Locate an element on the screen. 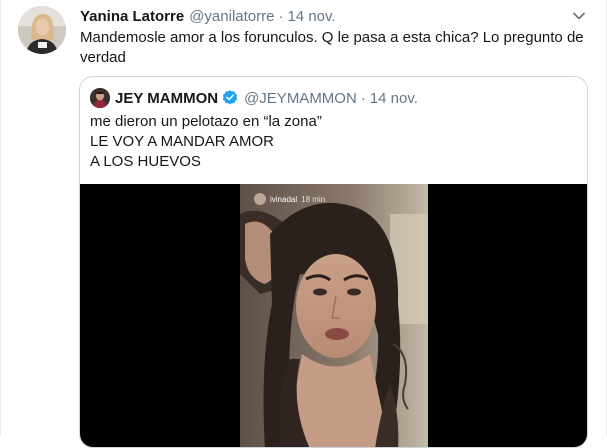 Image resolution: width=607 pixels, height=448 pixels. tweet-header: Yanina Latorre @yanilatorre · 14 nov. is located at coordinates (208, 16).